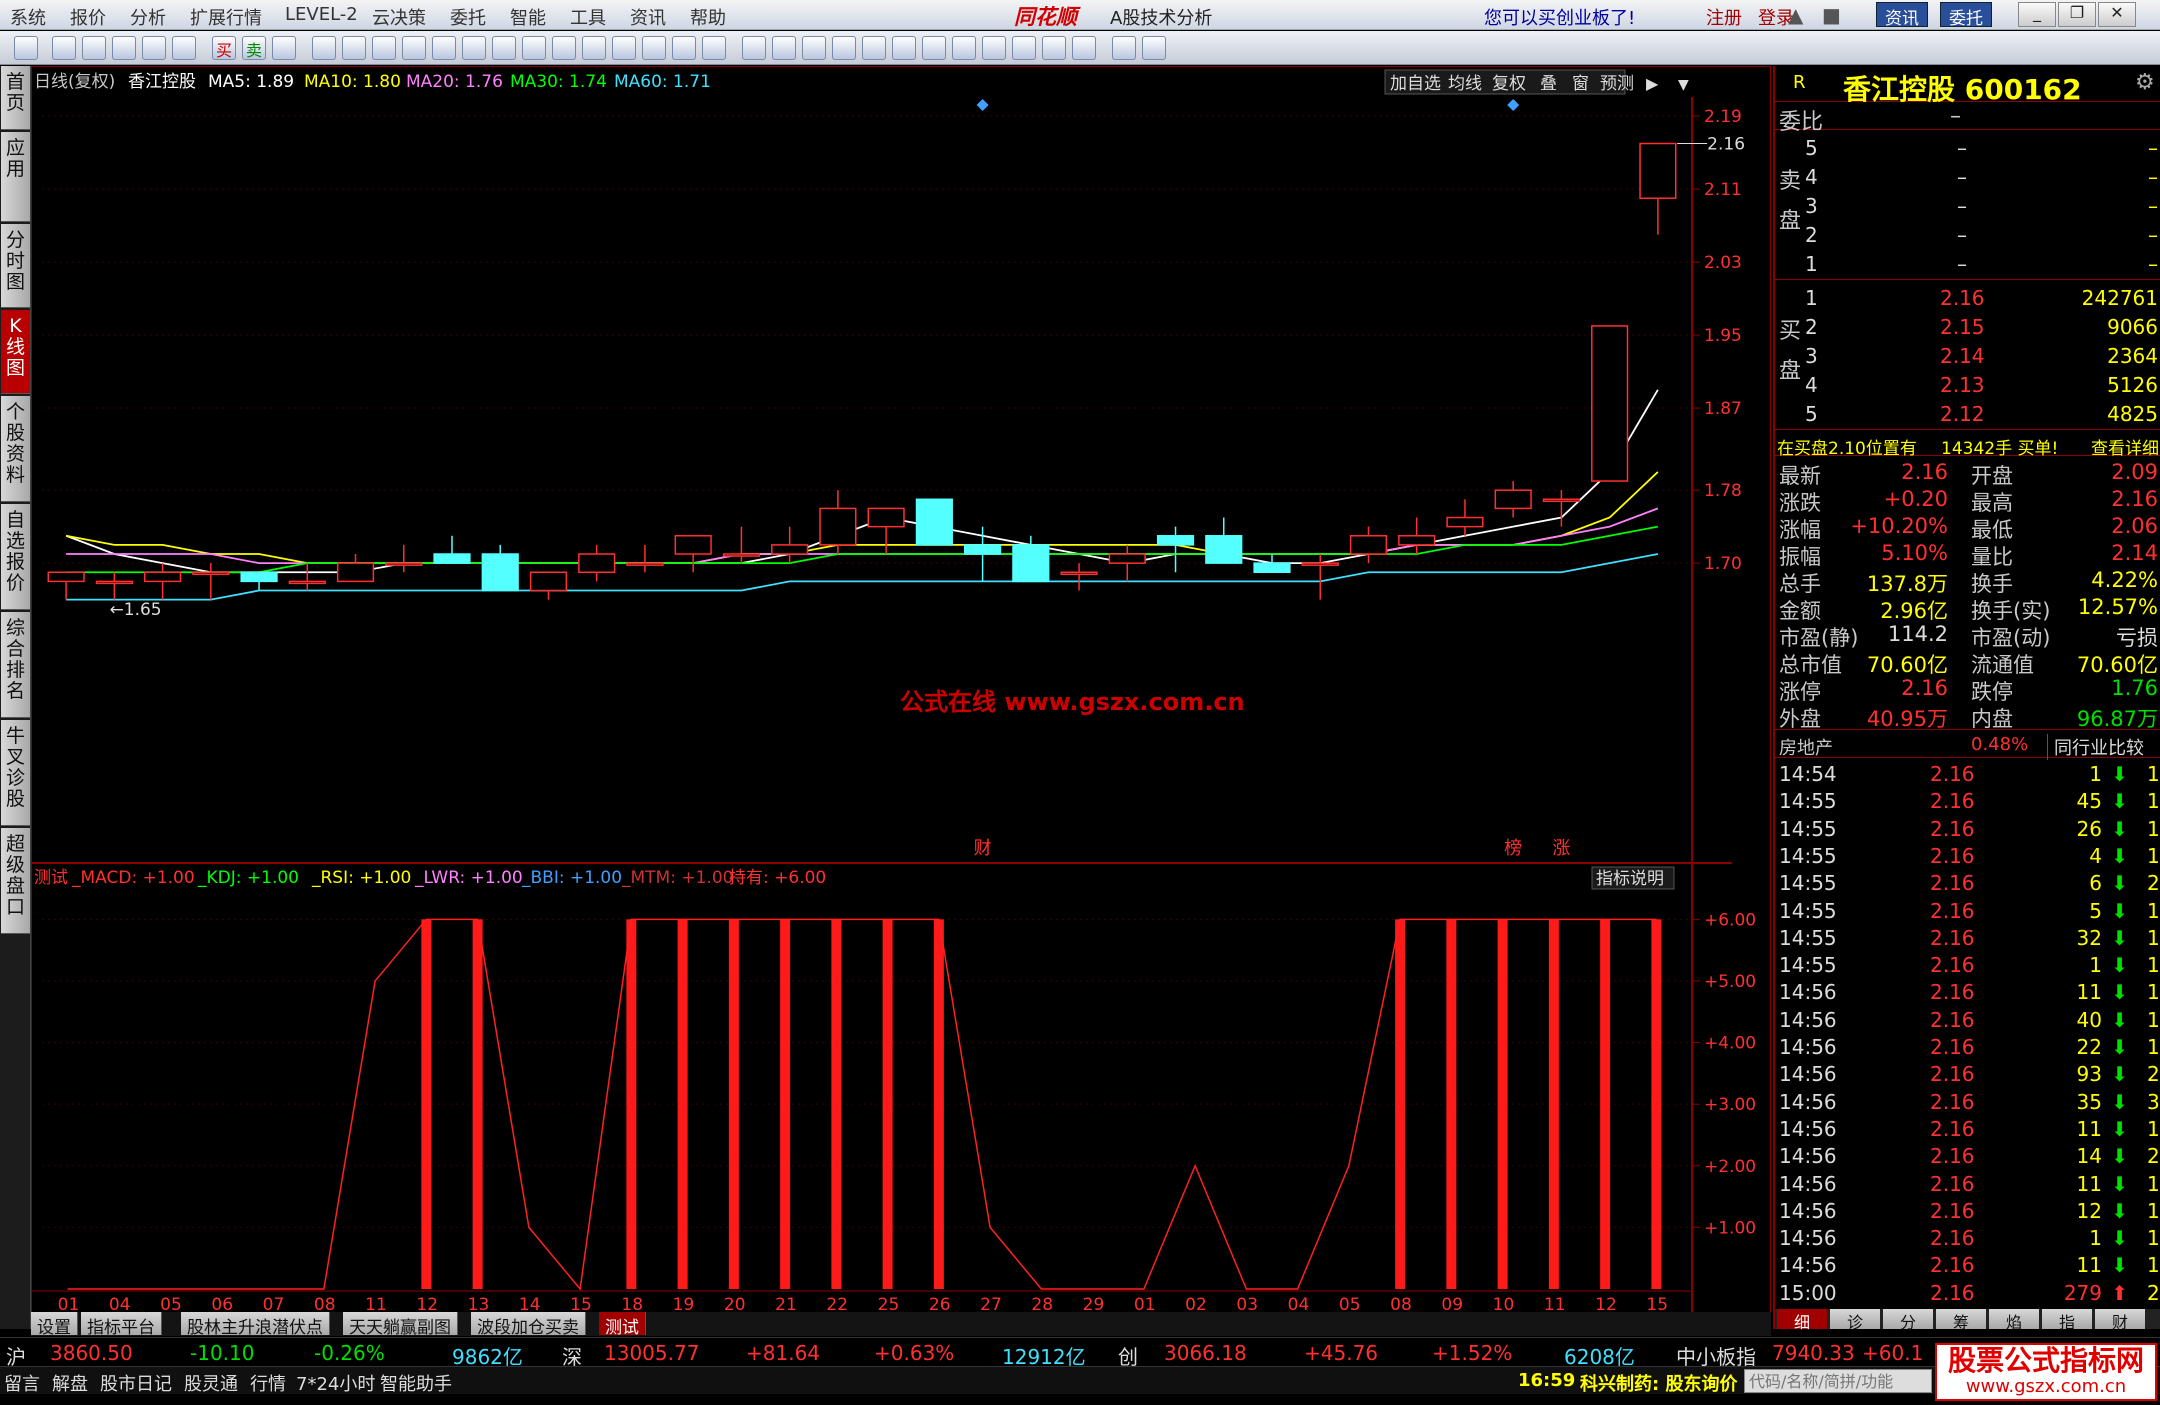 The width and height of the screenshot is (2160, 1405). I want to click on notice-detail-link: 查看详细, so click(2125, 446).